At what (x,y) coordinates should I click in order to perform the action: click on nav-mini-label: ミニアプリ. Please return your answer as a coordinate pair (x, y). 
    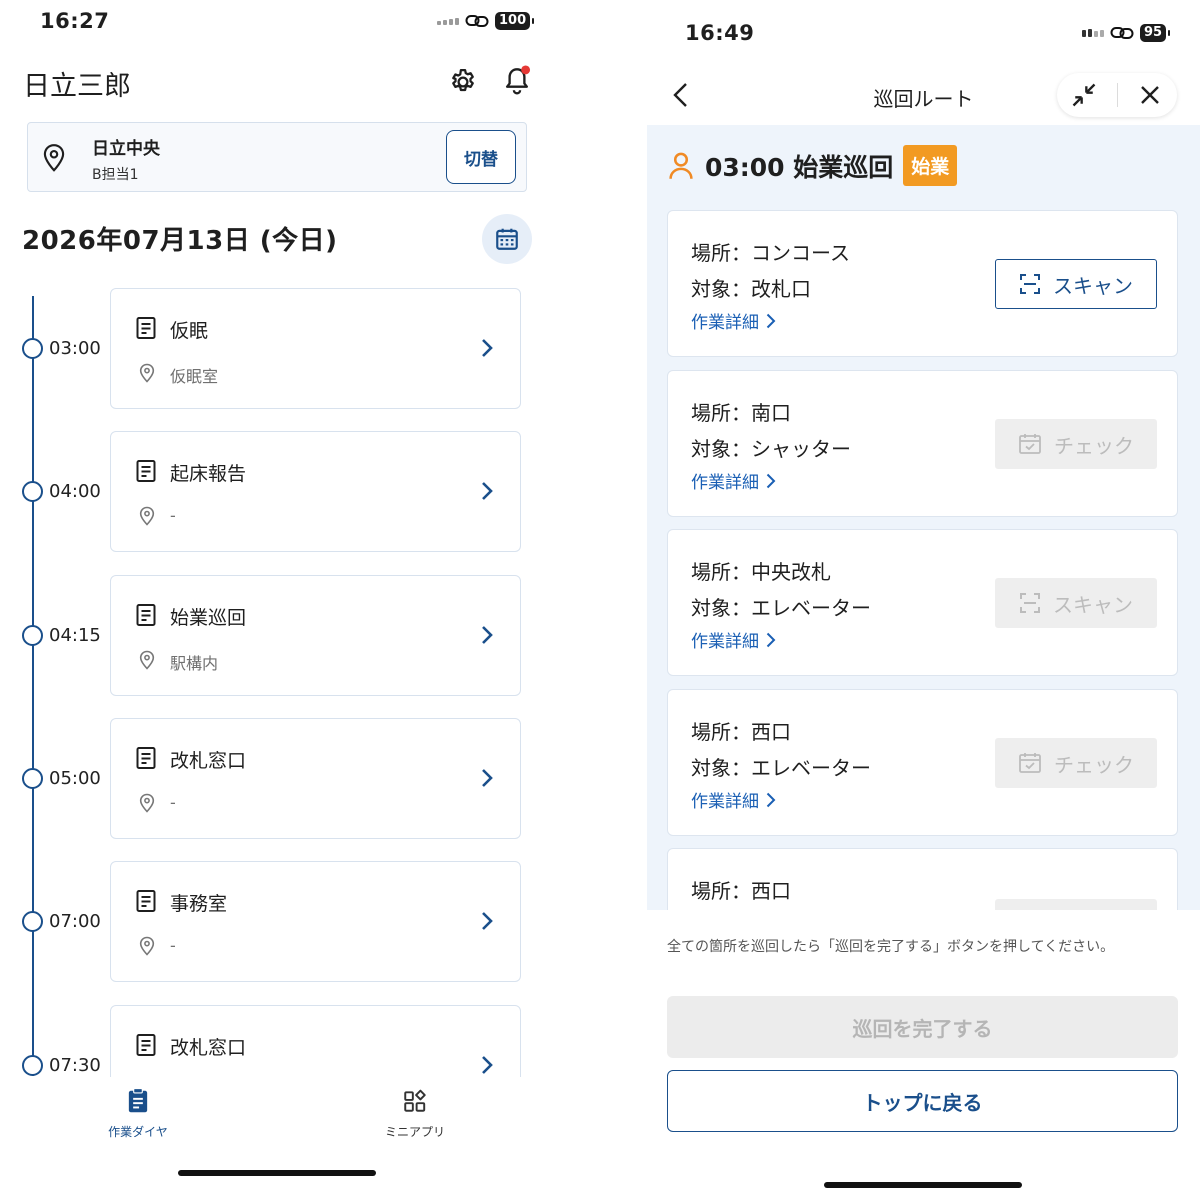
    Looking at the image, I should click on (414, 1132).